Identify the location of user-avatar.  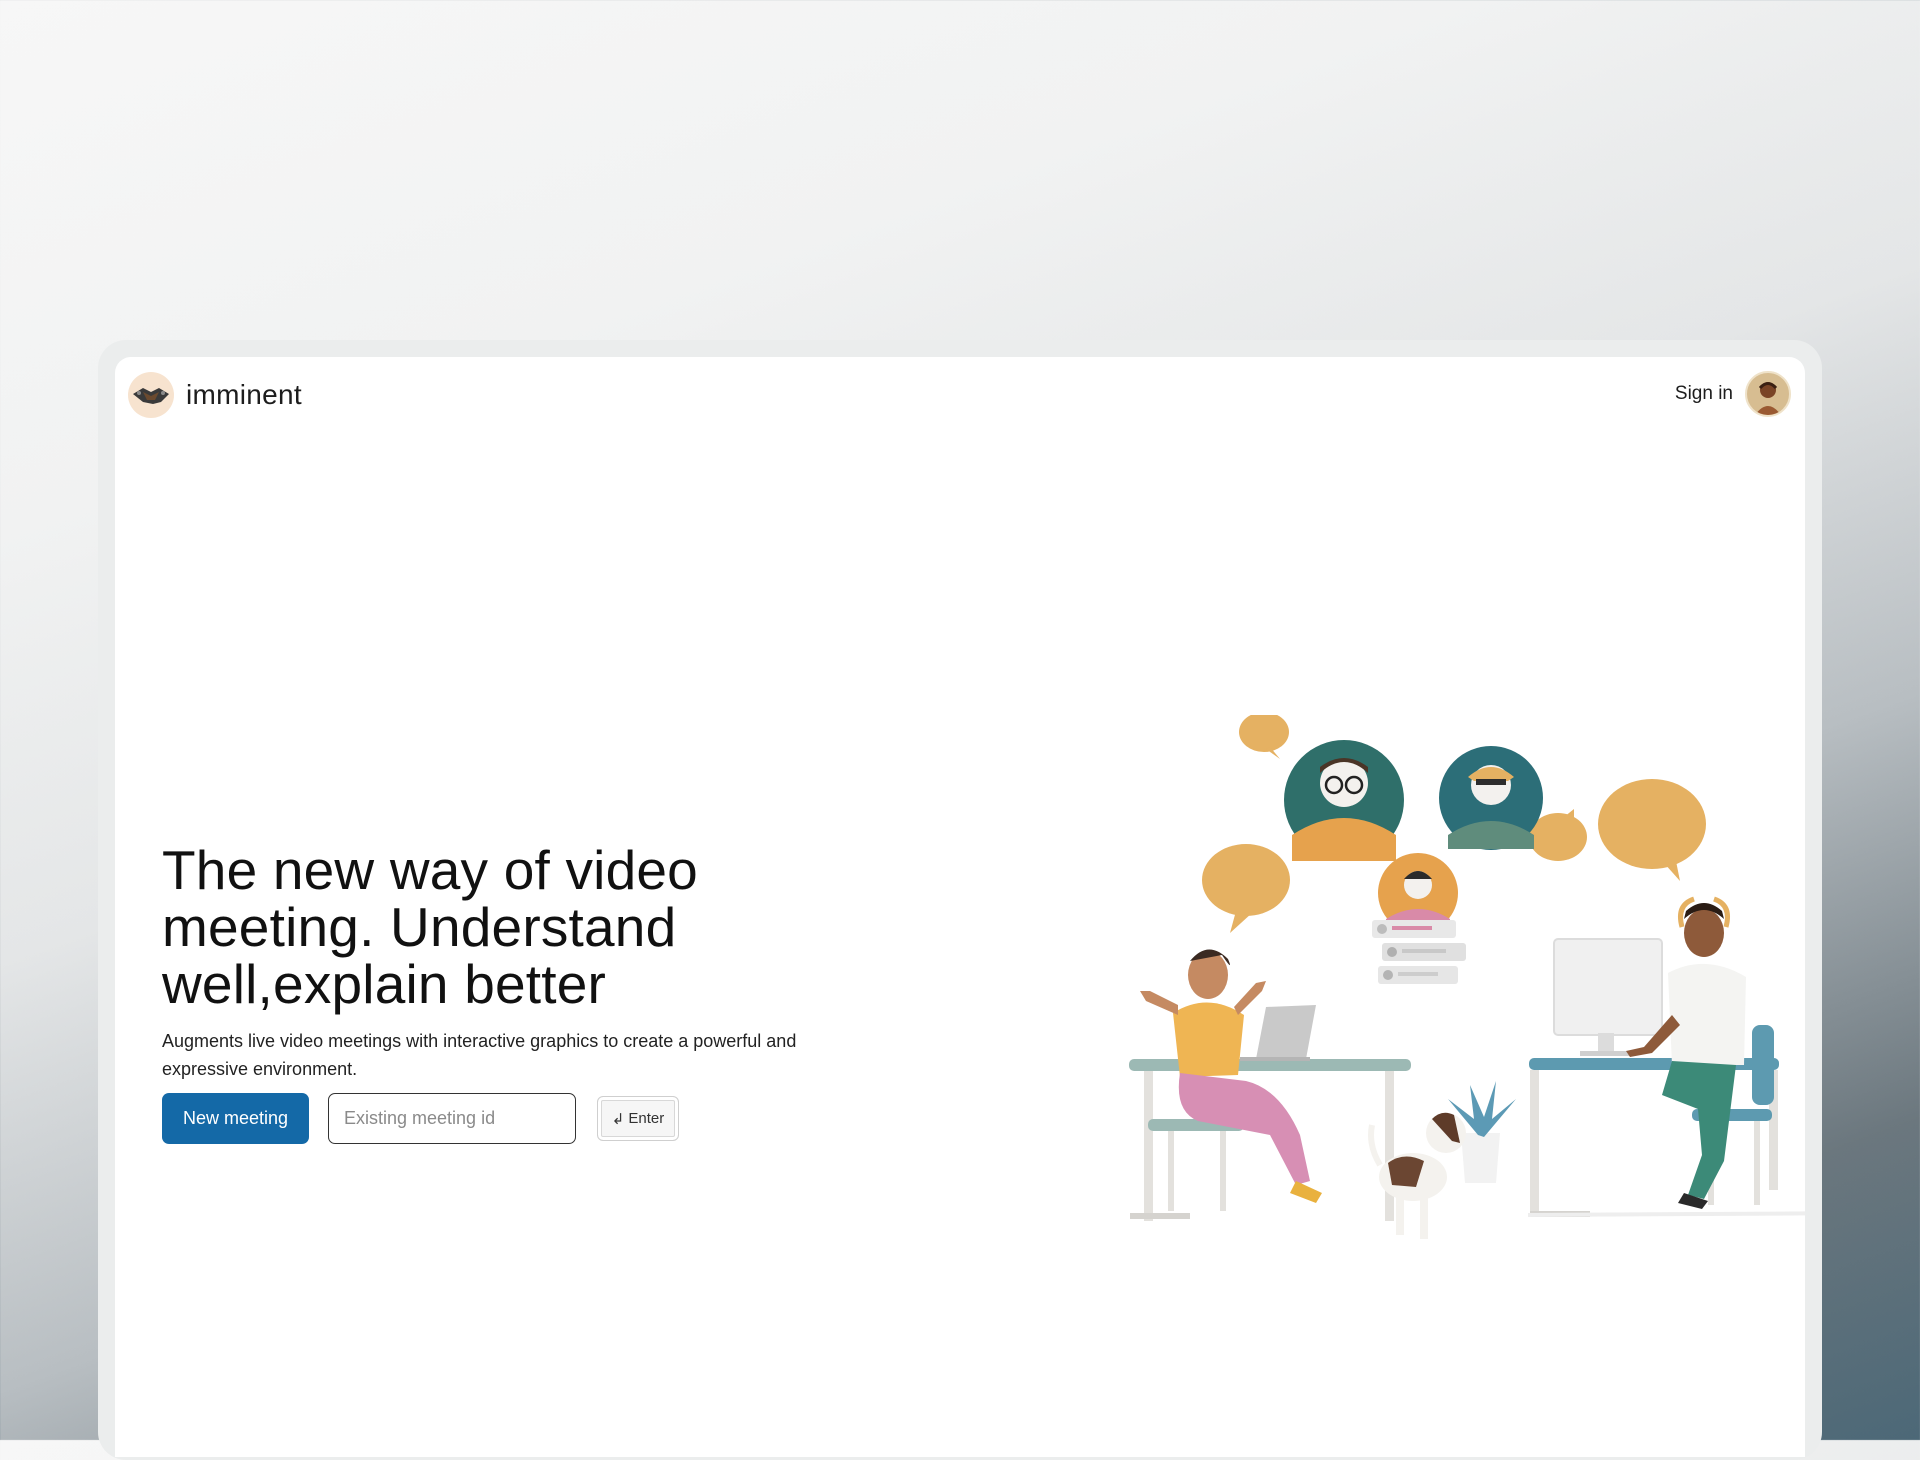
(1768, 394).